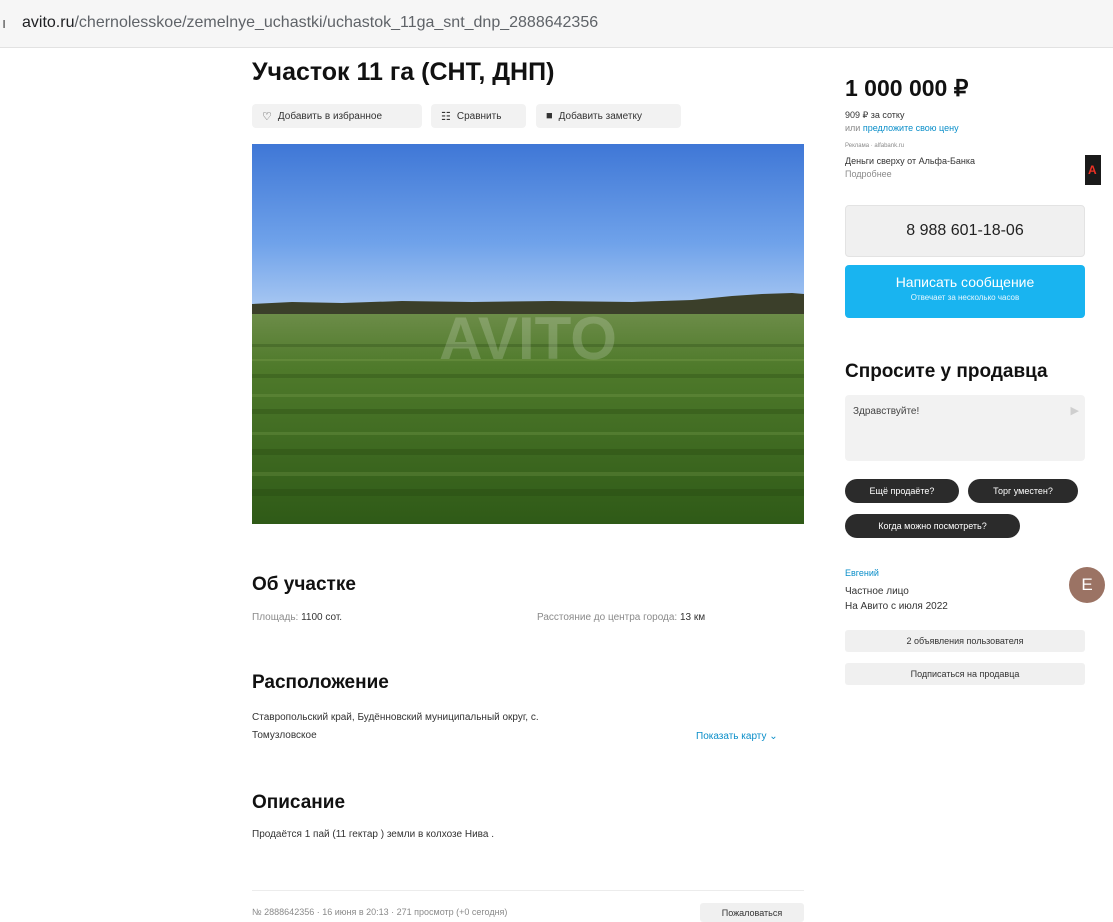  What do you see at coordinates (600, 116) in the screenshot?
I see `add-note-label: Добавить заметку` at bounding box center [600, 116].